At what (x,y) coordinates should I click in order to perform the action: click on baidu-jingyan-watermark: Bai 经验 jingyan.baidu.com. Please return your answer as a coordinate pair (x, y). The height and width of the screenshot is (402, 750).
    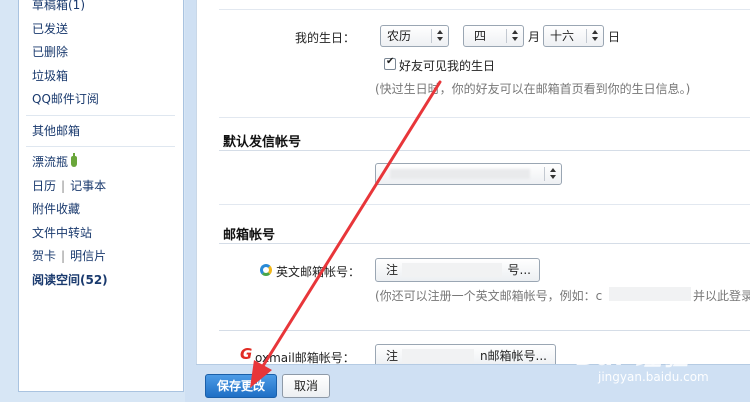
    Looking at the image, I should click on (642, 357).